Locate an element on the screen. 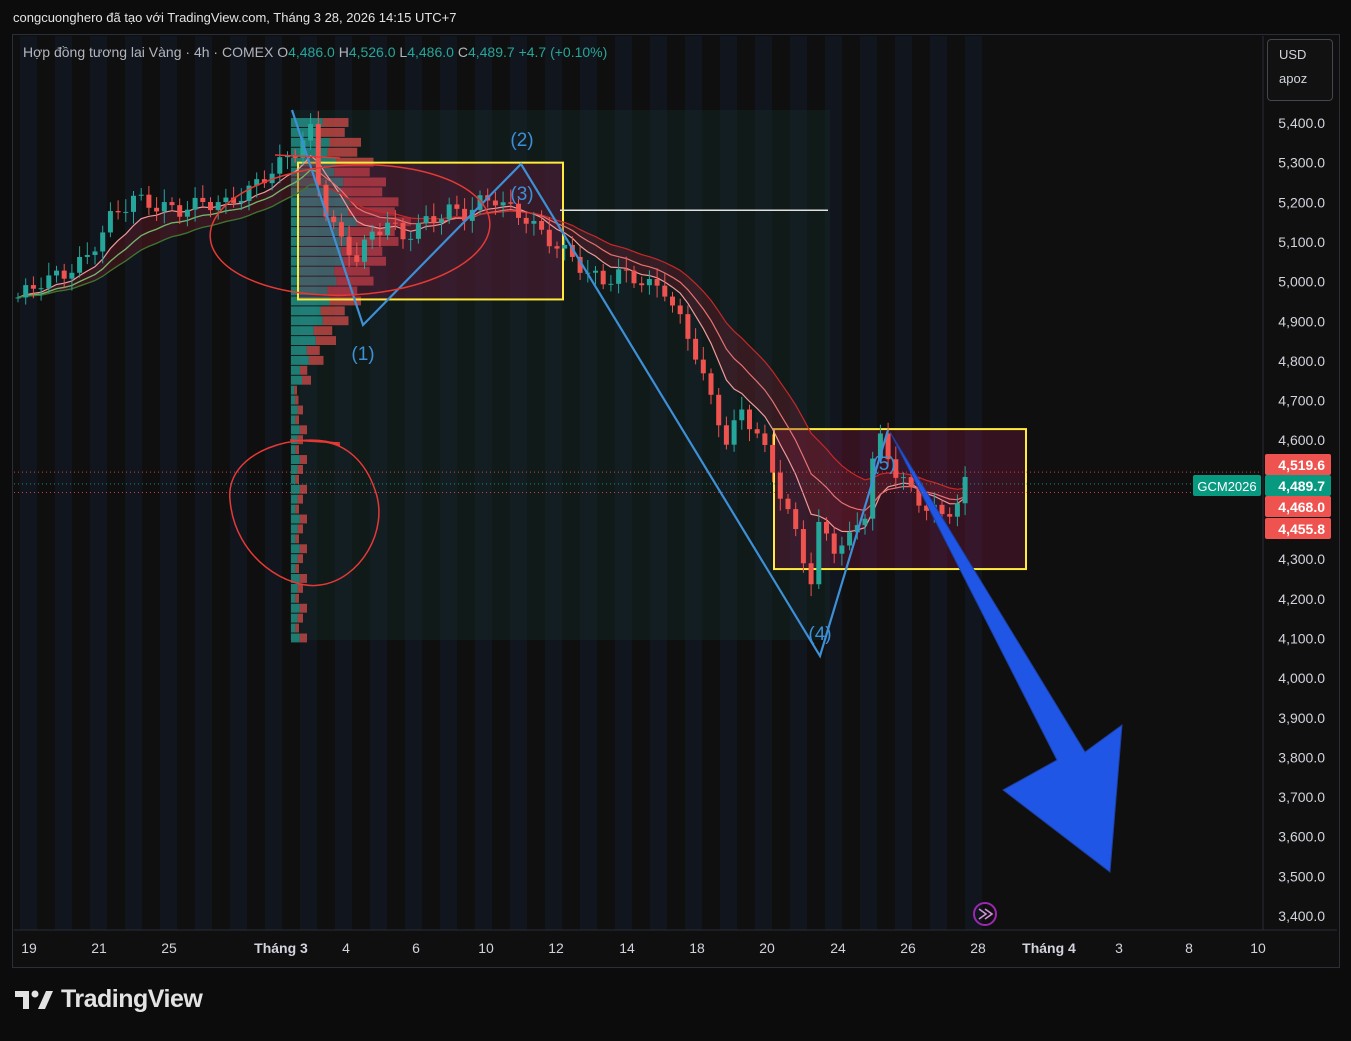 The height and width of the screenshot is (1041, 1351). price-tick-label: 4,900.0 is located at coordinates (1301, 321).